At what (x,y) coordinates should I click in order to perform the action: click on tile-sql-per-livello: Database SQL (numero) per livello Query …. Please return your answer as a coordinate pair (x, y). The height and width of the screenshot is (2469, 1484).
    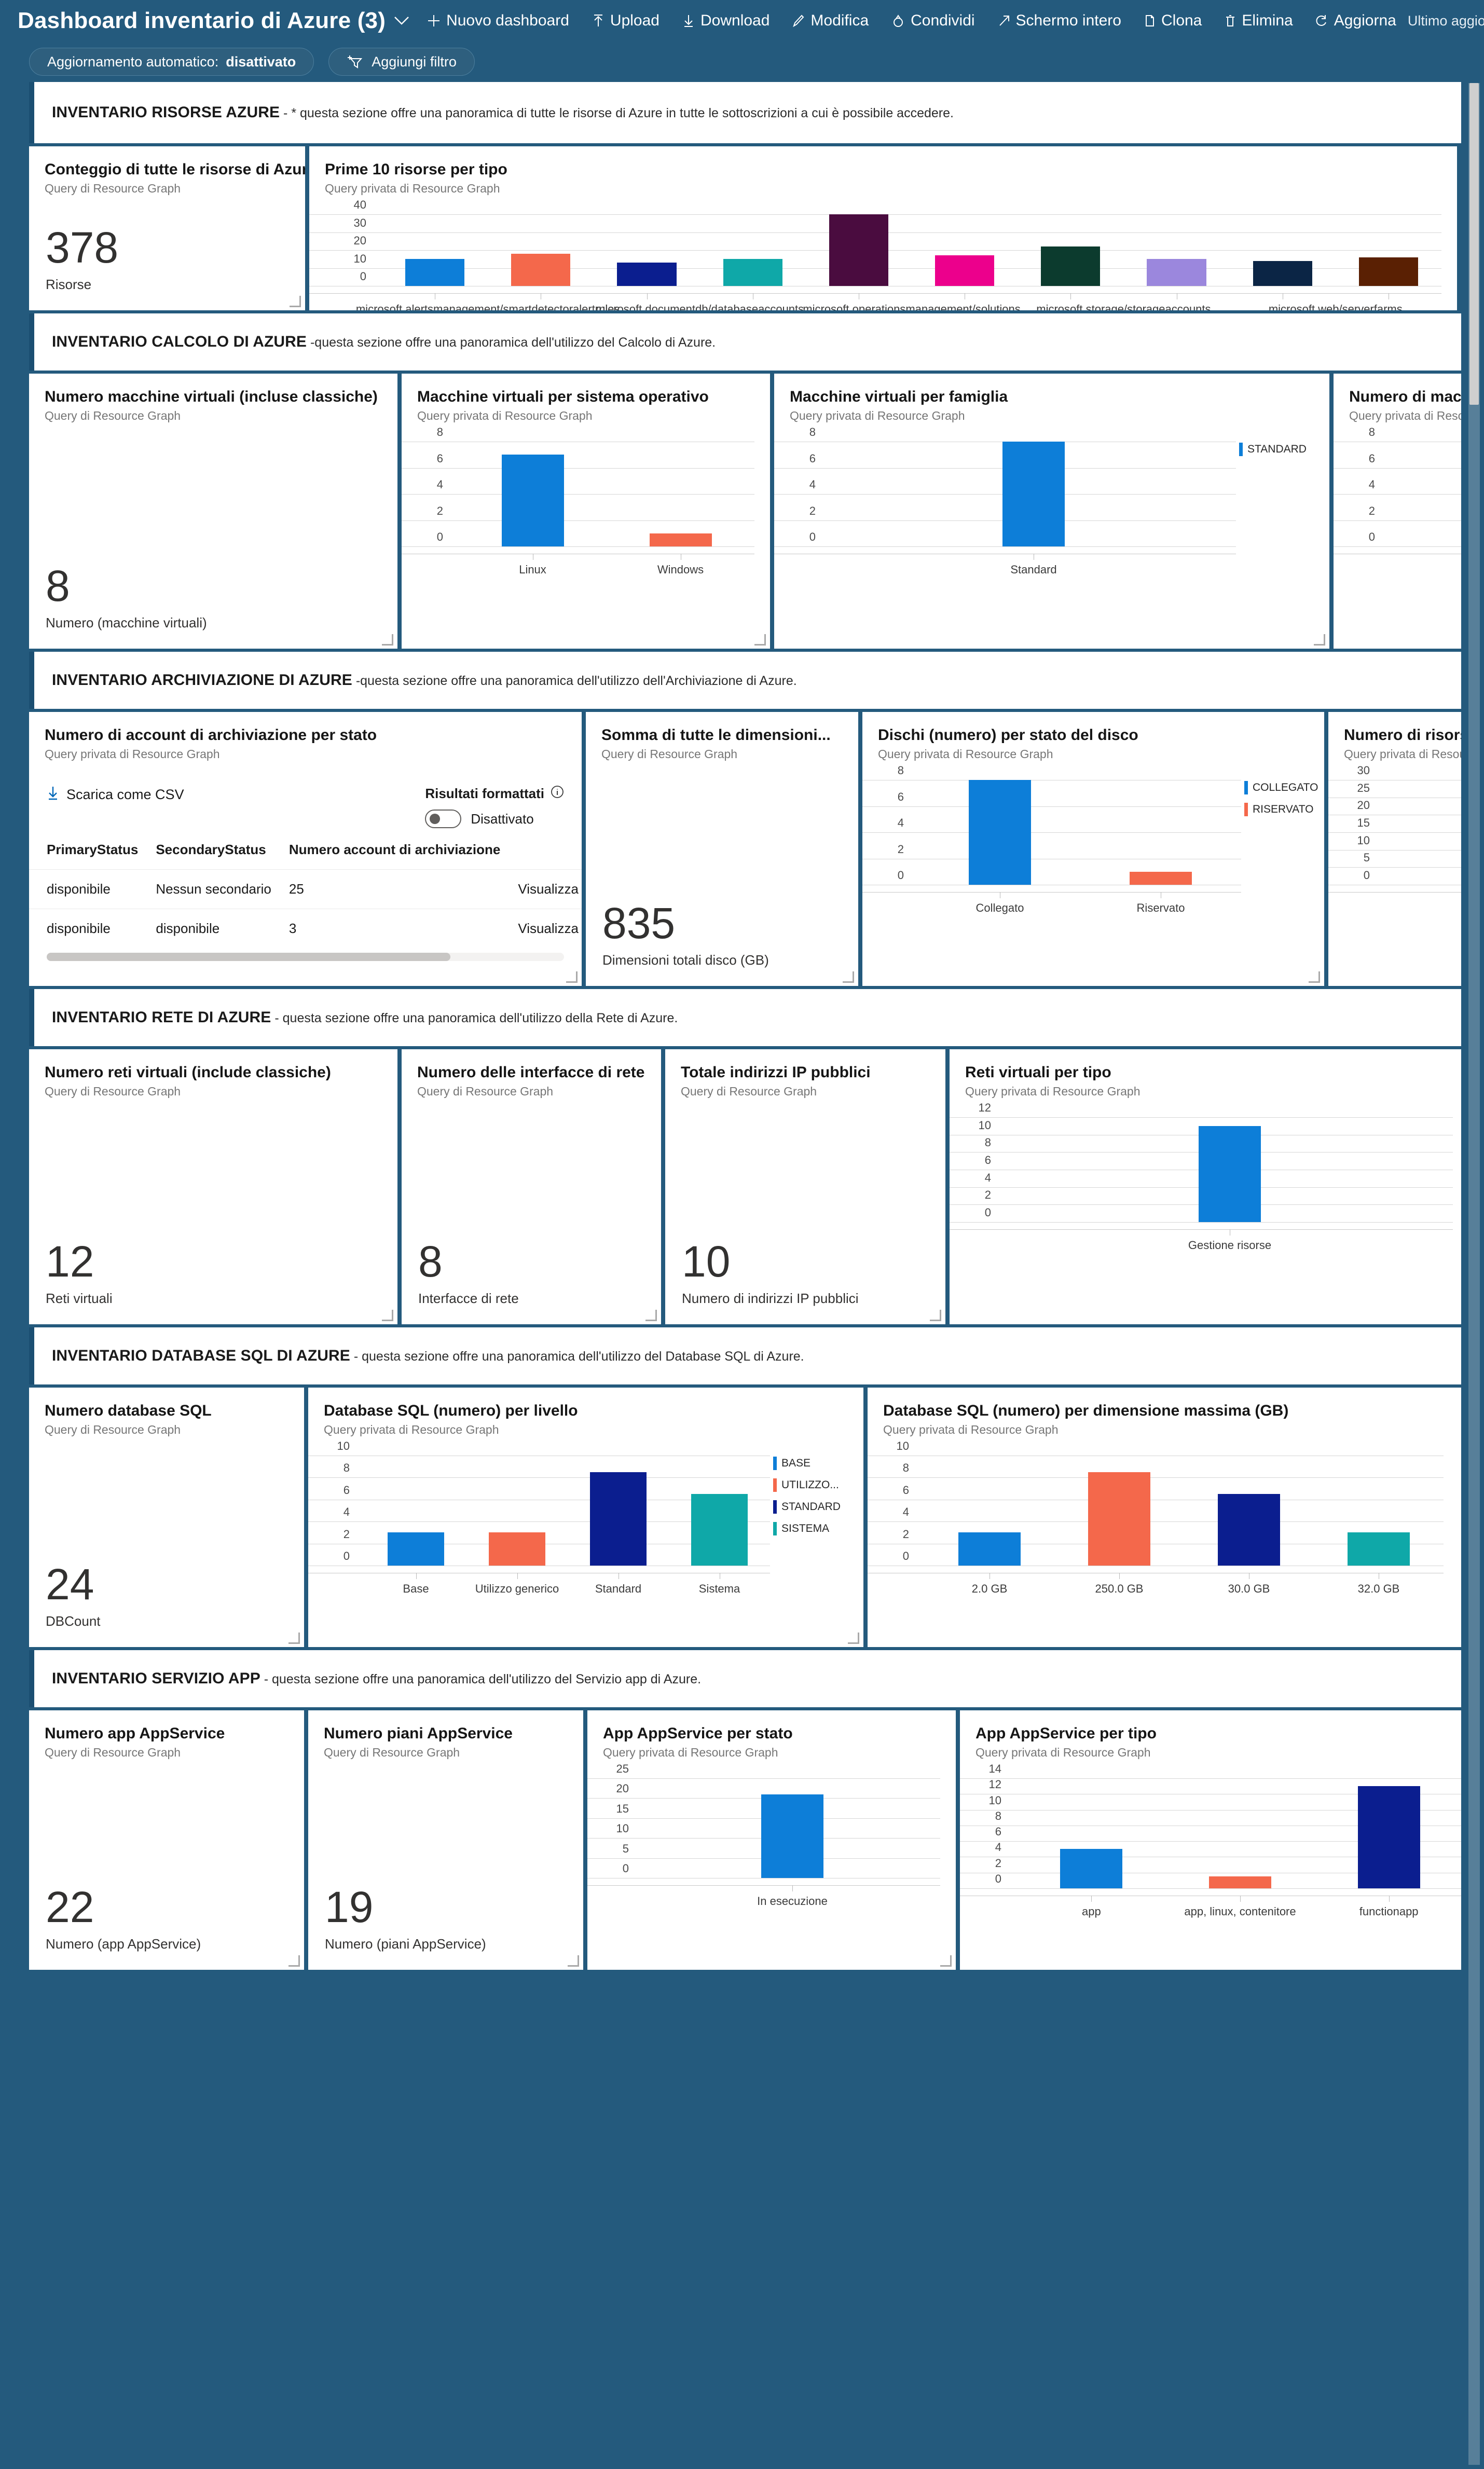
    Looking at the image, I should click on (585, 1517).